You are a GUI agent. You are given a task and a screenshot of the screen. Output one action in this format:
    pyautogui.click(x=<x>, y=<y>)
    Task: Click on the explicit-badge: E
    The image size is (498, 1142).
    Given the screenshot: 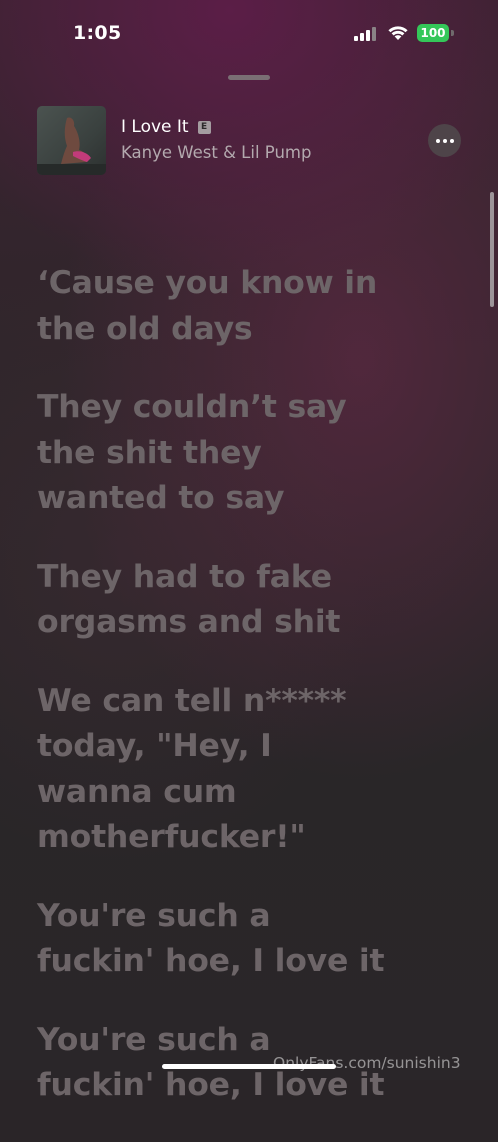 What is the action you would take?
    pyautogui.click(x=204, y=127)
    